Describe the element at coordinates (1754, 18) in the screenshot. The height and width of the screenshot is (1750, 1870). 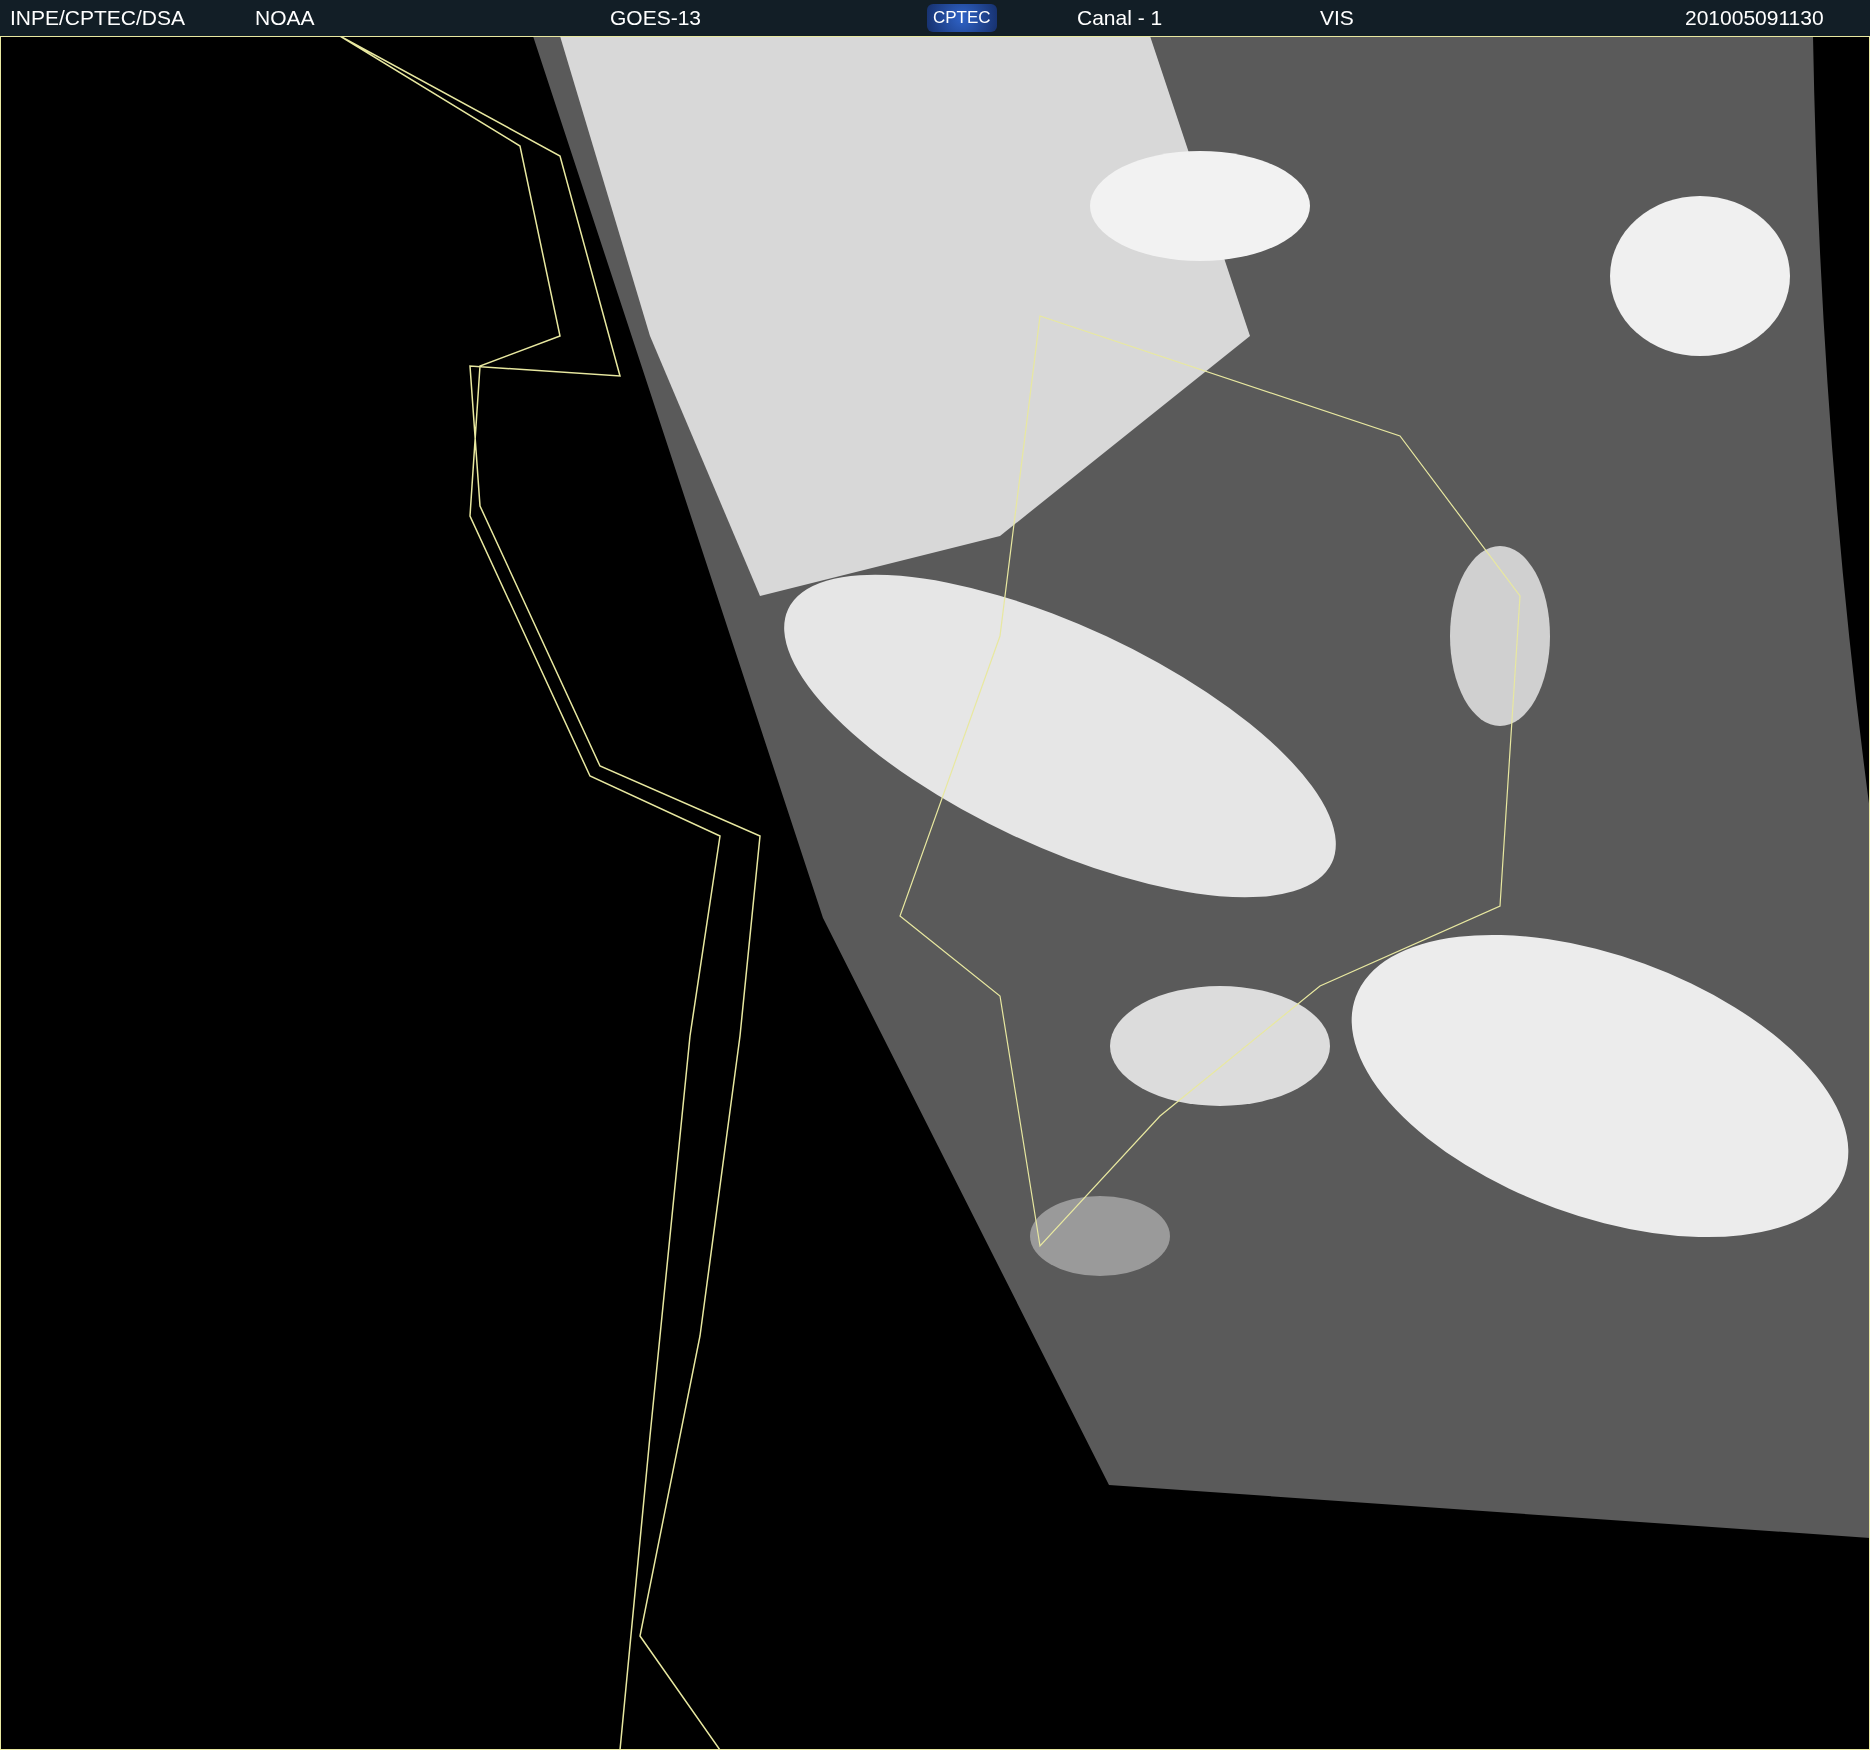
I see `header-text: 201005091130` at that location.